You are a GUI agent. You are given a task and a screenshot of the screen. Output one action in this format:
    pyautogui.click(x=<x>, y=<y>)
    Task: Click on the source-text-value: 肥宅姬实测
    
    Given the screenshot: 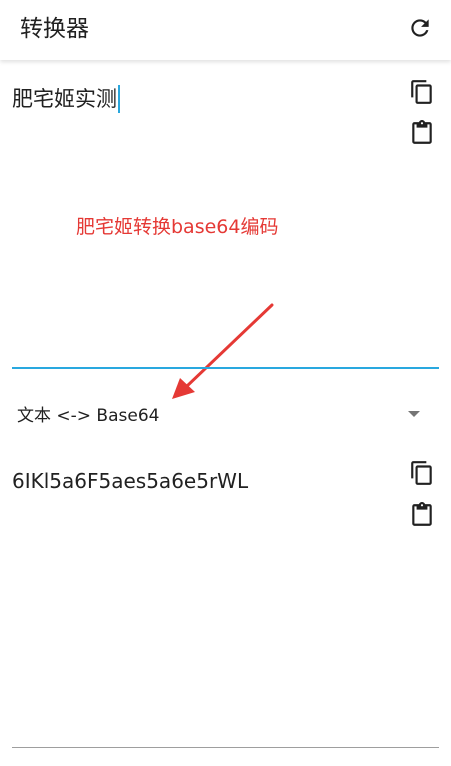 What is the action you would take?
    pyautogui.click(x=64, y=99)
    